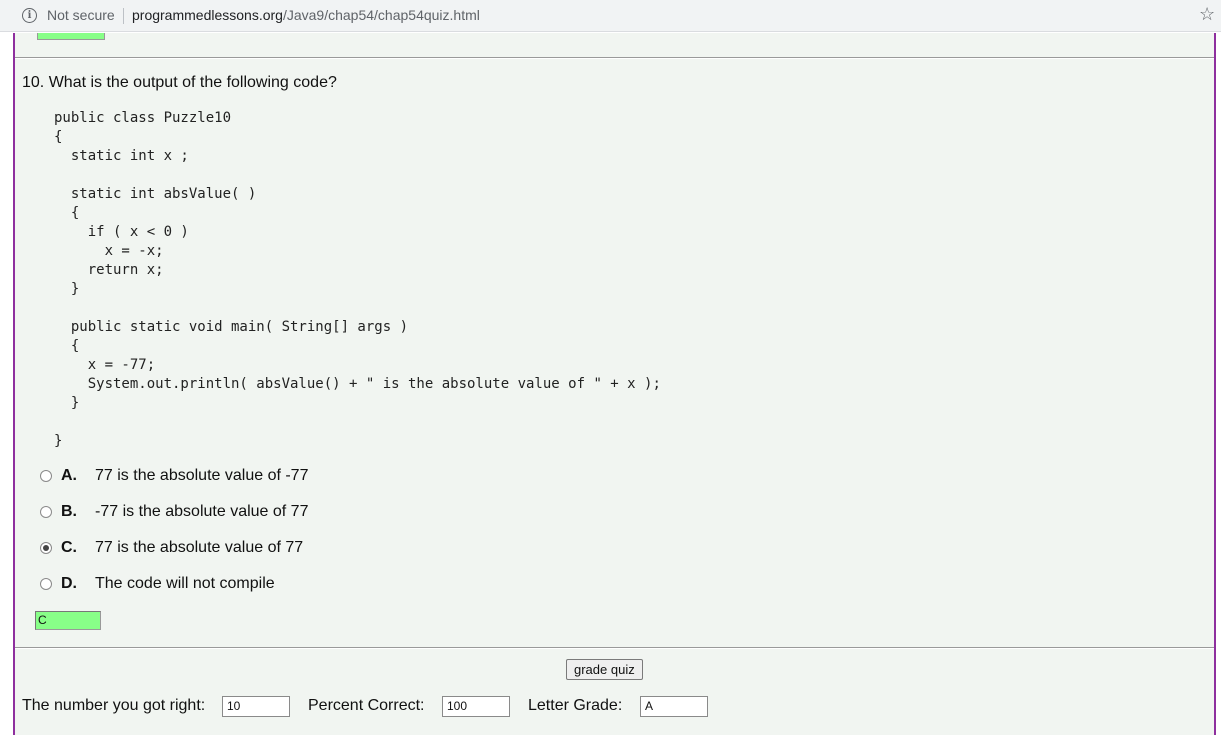 The height and width of the screenshot is (735, 1221). What do you see at coordinates (114, 705) in the screenshot?
I see `right-label: The number you got right:` at bounding box center [114, 705].